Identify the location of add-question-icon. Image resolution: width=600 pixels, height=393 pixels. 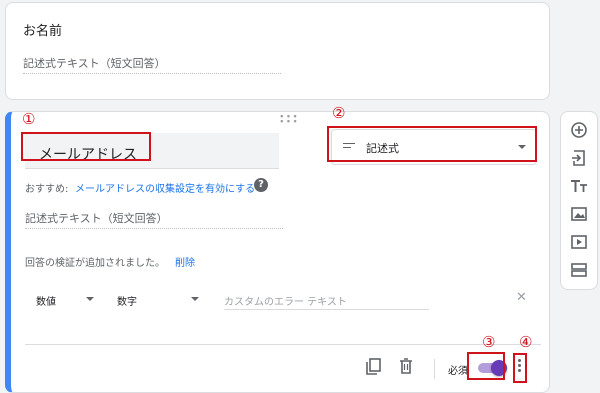
(579, 130).